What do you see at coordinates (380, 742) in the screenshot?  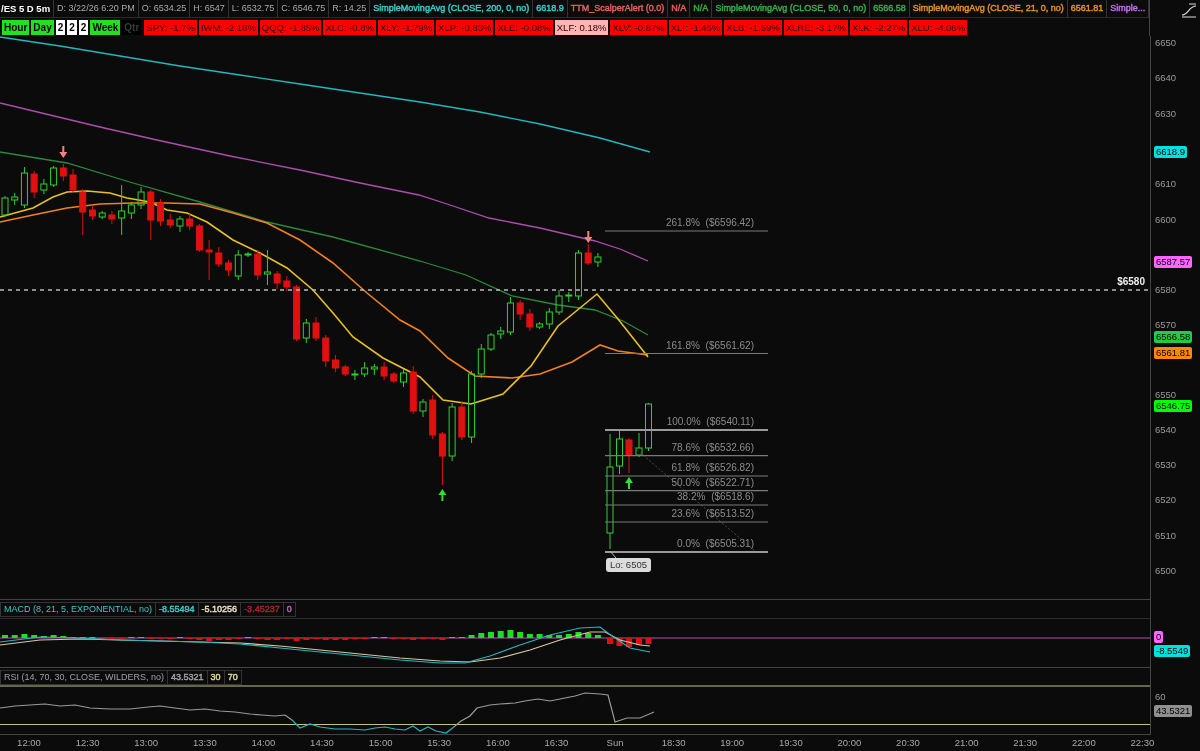 I see `time-axis-label: 15:00` at bounding box center [380, 742].